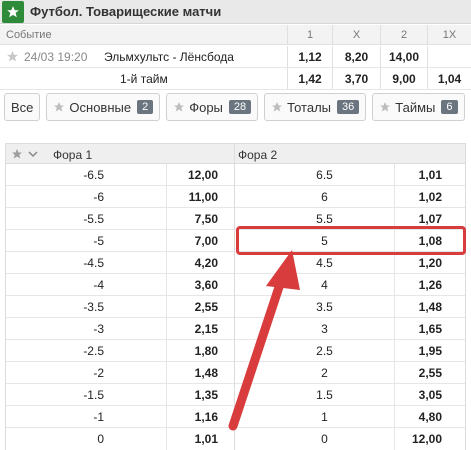 The width and height of the screenshot is (471, 450). Describe the element at coordinates (356, 78) in the screenshot. I see `half-odd-x: 3,70` at that location.